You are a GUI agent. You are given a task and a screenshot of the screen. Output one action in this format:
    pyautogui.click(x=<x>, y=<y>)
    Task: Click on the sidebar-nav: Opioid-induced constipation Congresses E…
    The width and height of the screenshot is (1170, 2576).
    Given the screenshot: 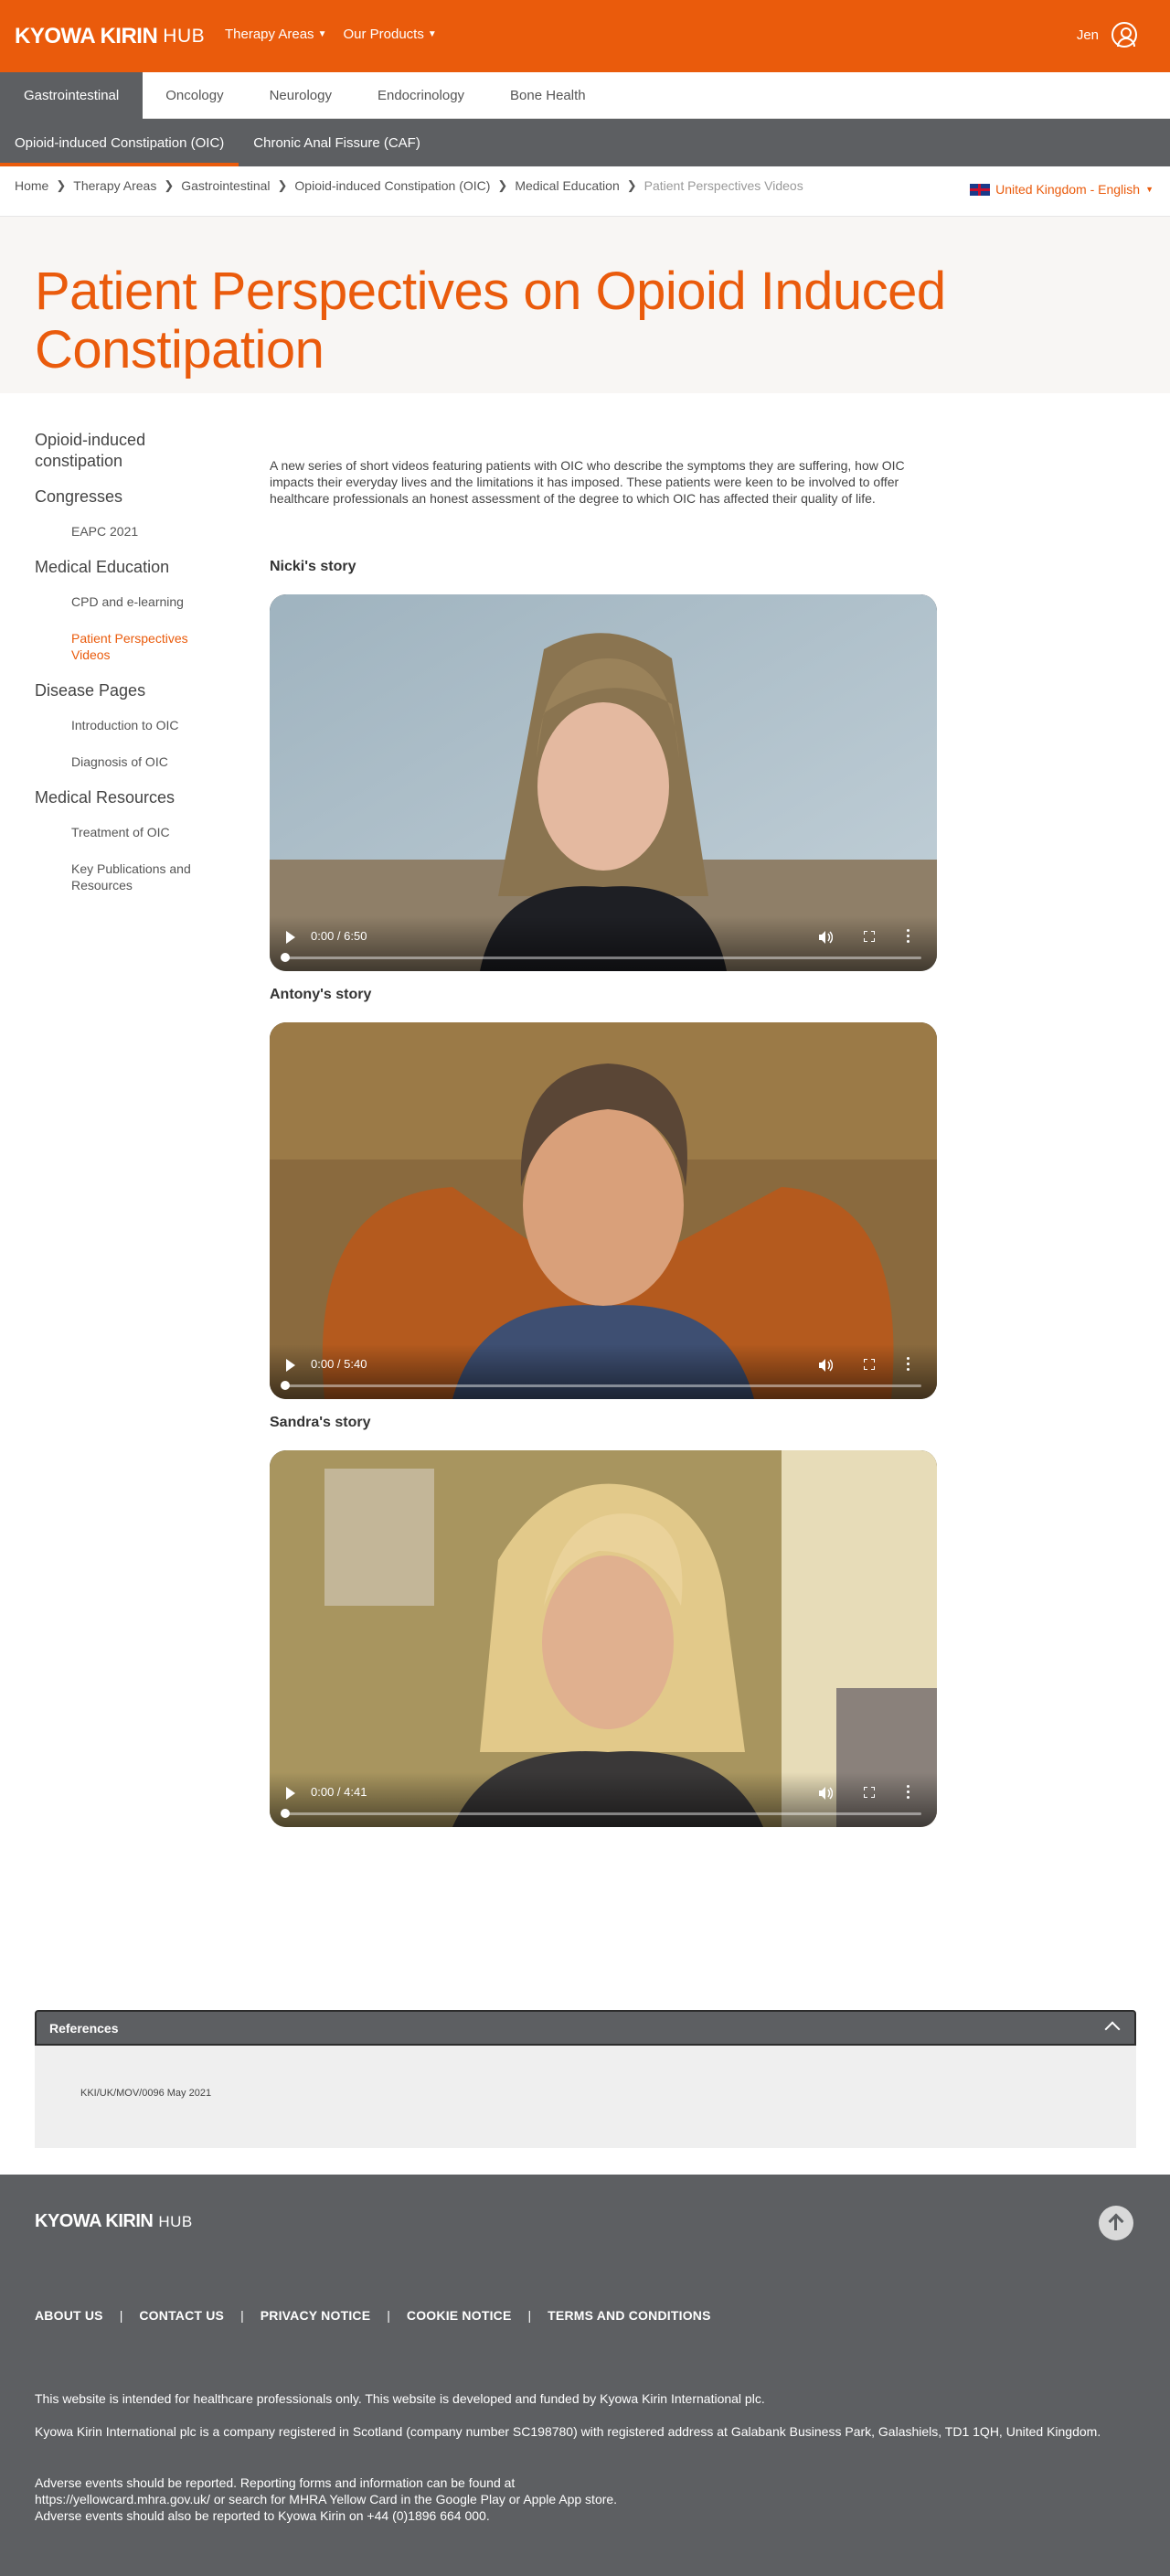 What is the action you would take?
    pyautogui.click(x=131, y=661)
    